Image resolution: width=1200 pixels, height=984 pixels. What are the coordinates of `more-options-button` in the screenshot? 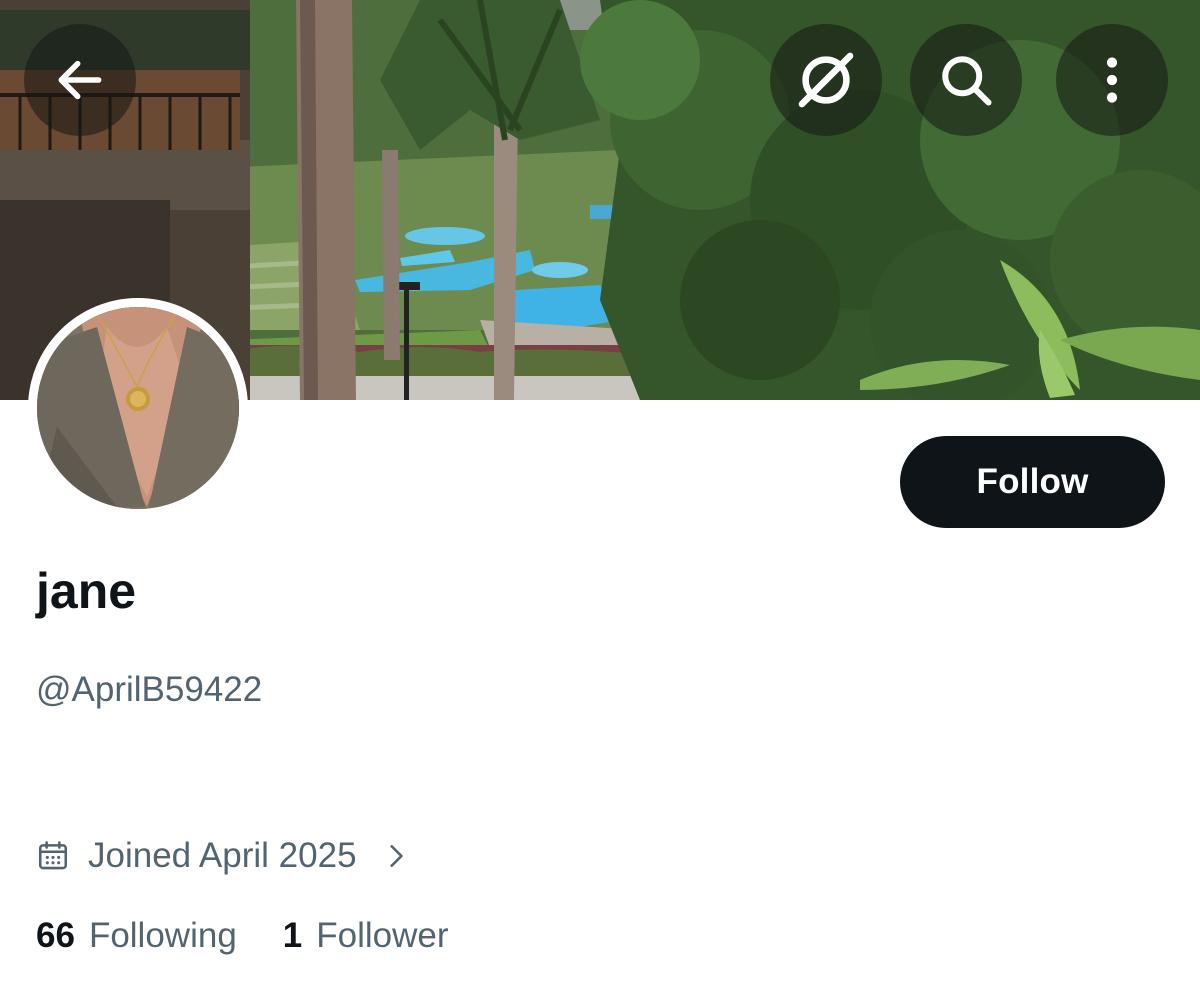 It's located at (1112, 80).